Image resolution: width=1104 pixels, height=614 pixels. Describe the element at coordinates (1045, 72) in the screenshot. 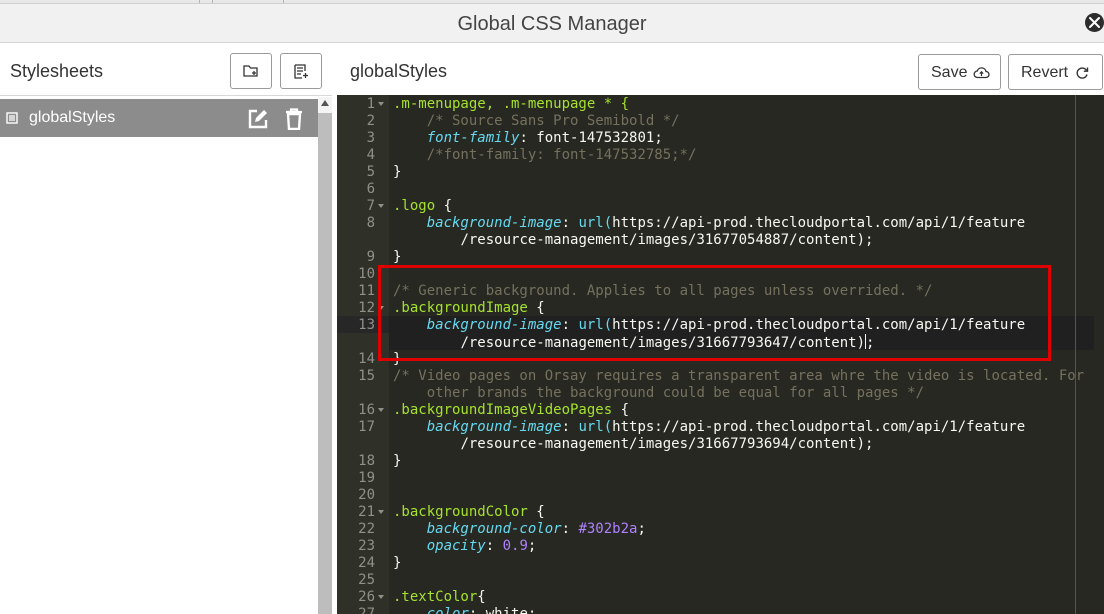

I see `revert-button-label: Revert` at that location.